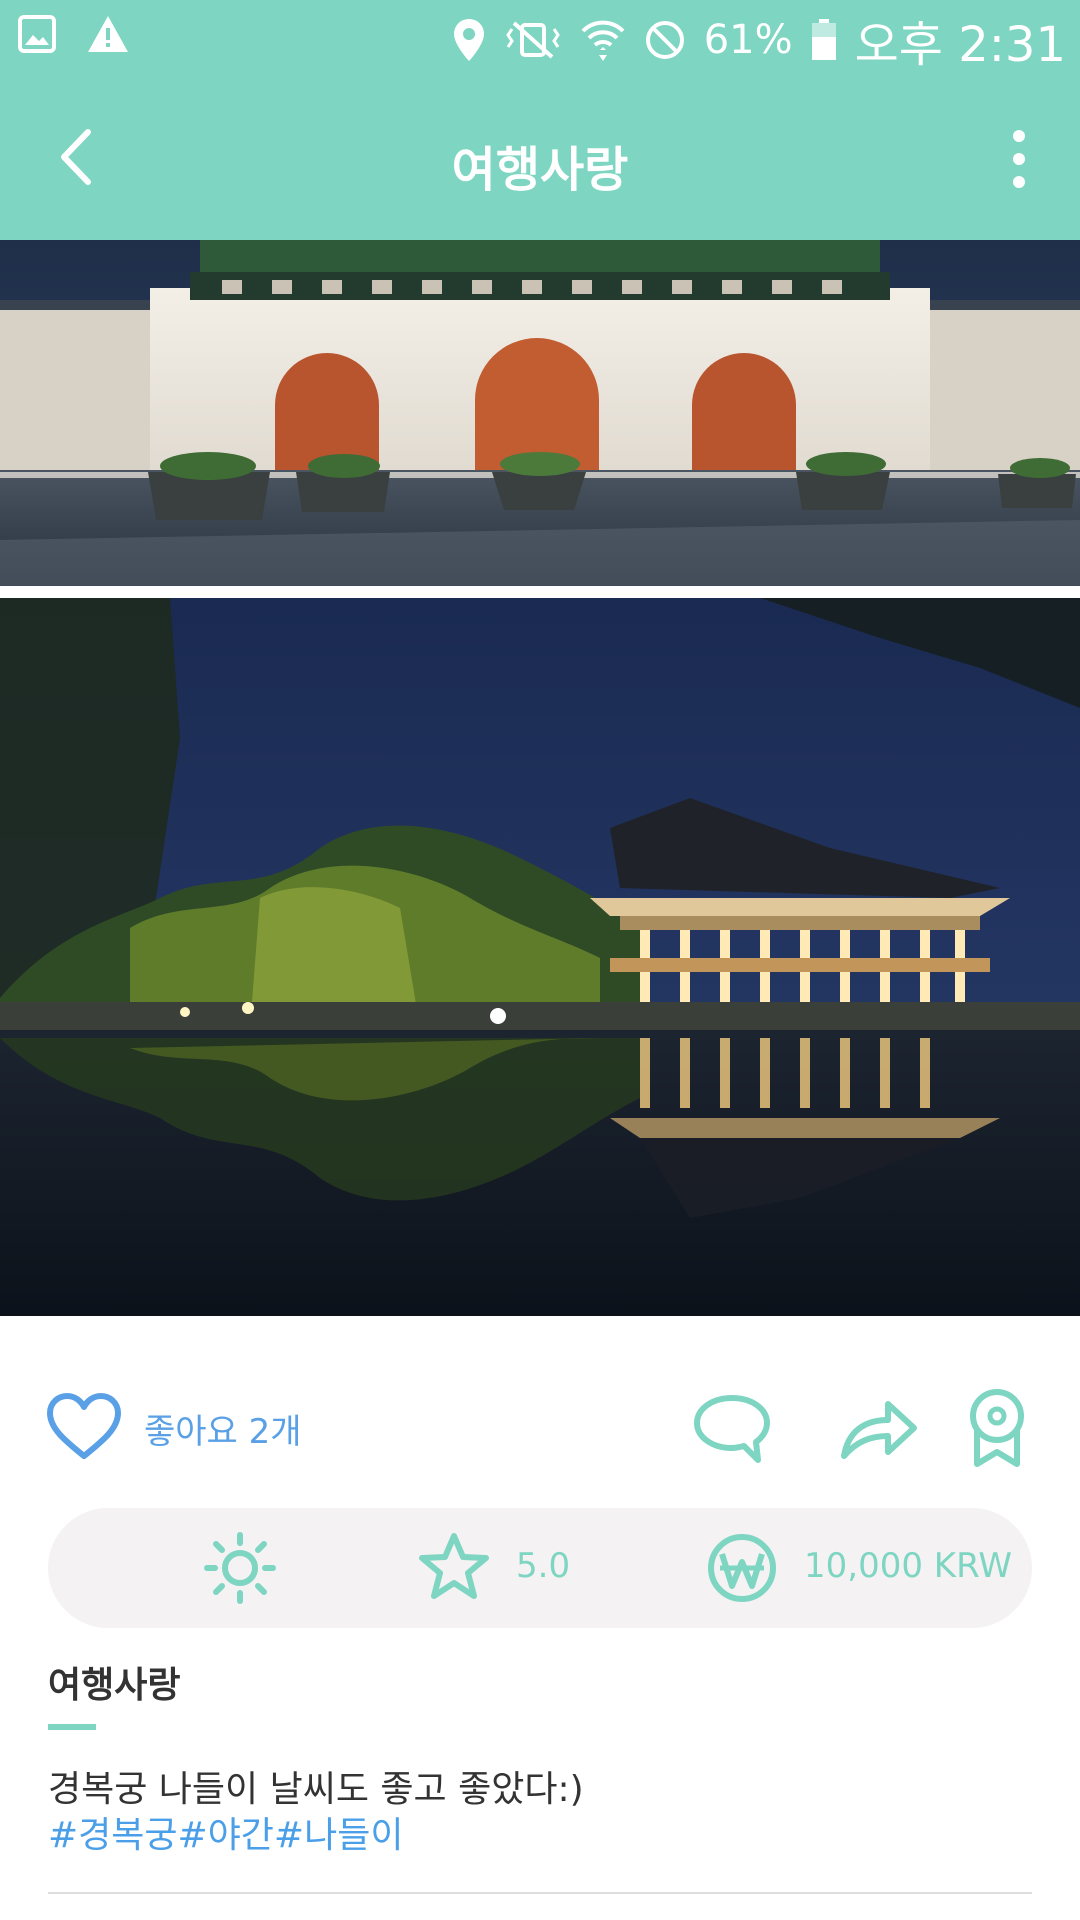  Describe the element at coordinates (37, 34) in the screenshot. I see `image-icon` at that location.